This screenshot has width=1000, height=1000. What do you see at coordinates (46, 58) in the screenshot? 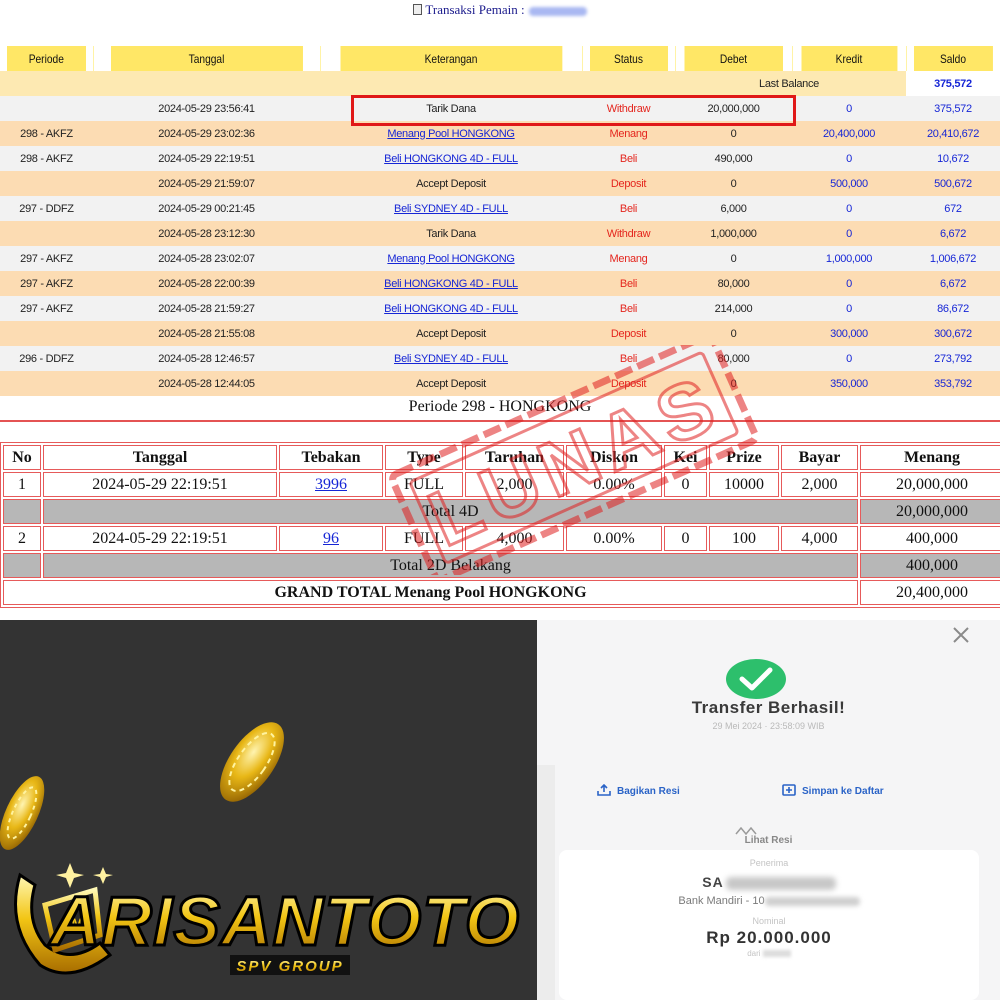
I see `column-header: Periode` at bounding box center [46, 58].